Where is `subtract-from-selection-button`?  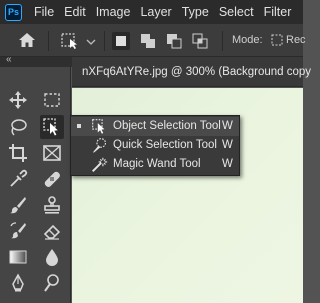 subtract-from-selection-button is located at coordinates (174, 43).